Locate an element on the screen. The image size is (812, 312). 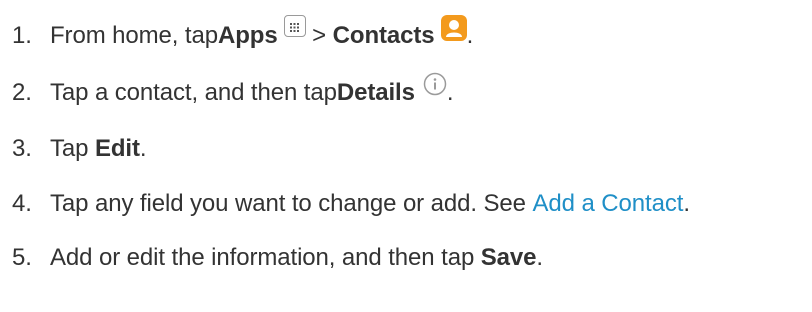
step-3: 3. Tap Edit . is located at coordinates (79, 149).